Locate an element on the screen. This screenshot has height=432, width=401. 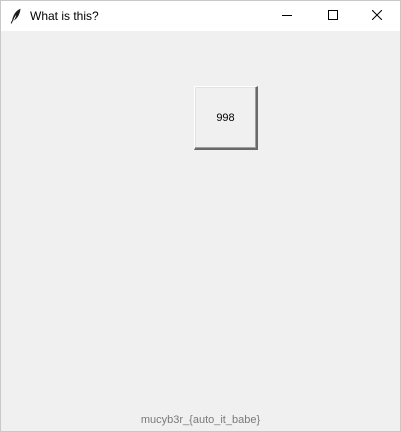
number-button-label: 998 is located at coordinates (225, 117).